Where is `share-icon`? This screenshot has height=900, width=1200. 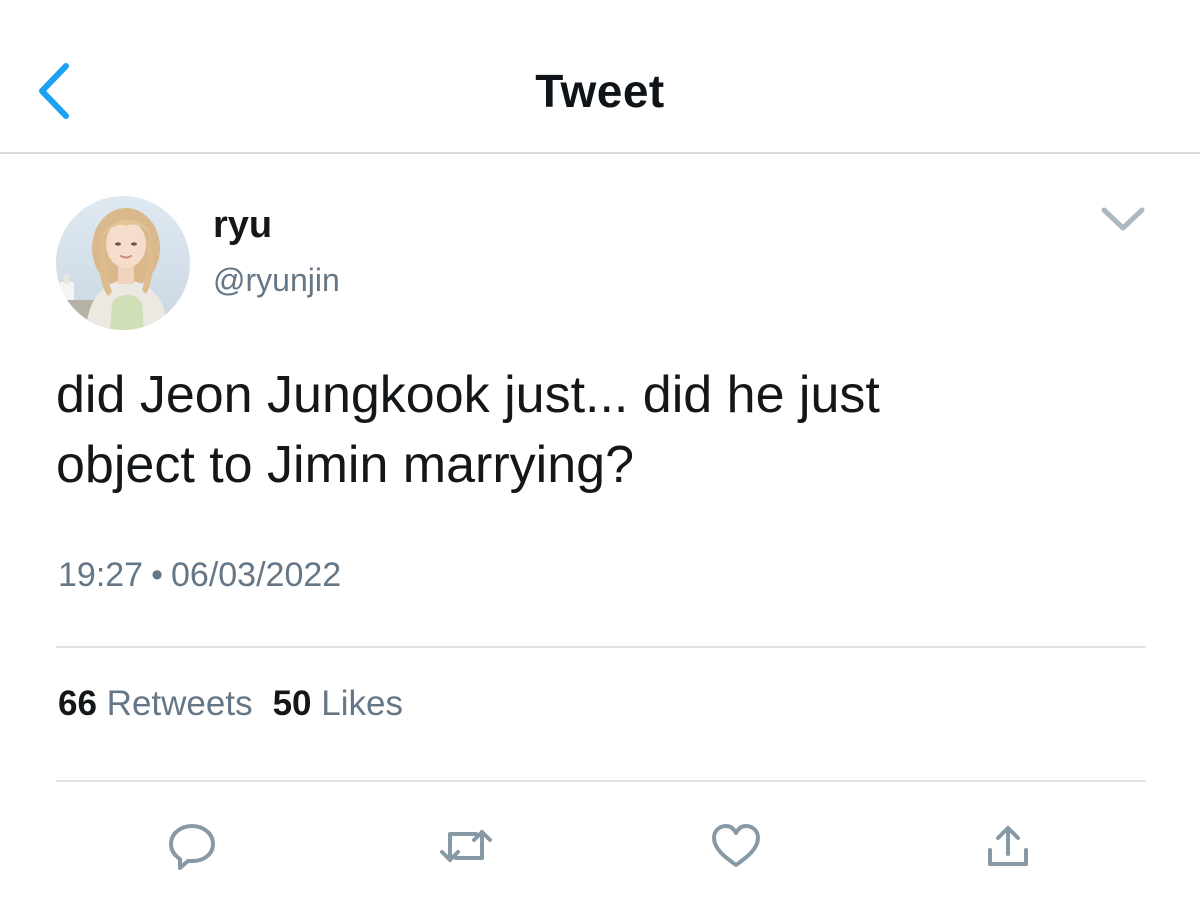
share-icon is located at coordinates (1008, 846).